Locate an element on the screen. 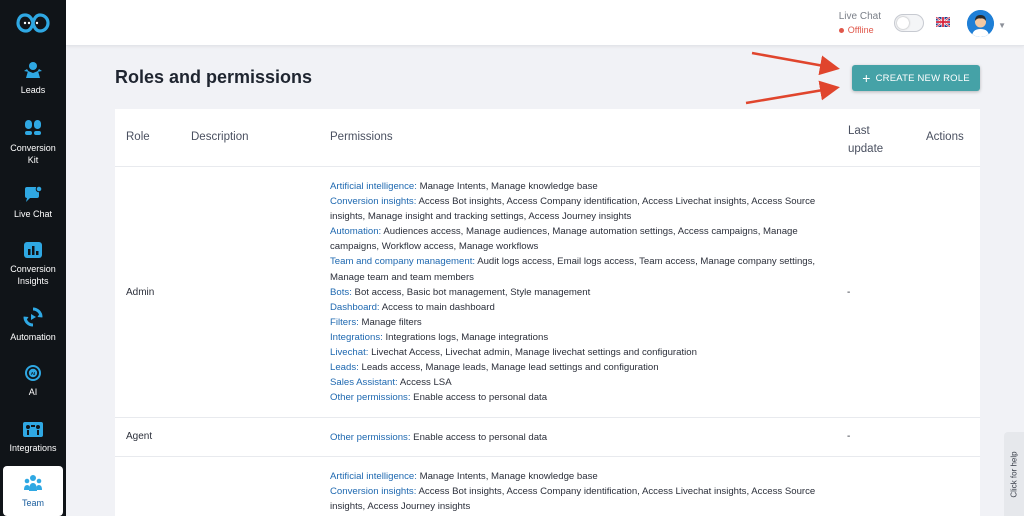 This screenshot has width=1024, height=516. permission-category: Livechat: is located at coordinates (349, 353).